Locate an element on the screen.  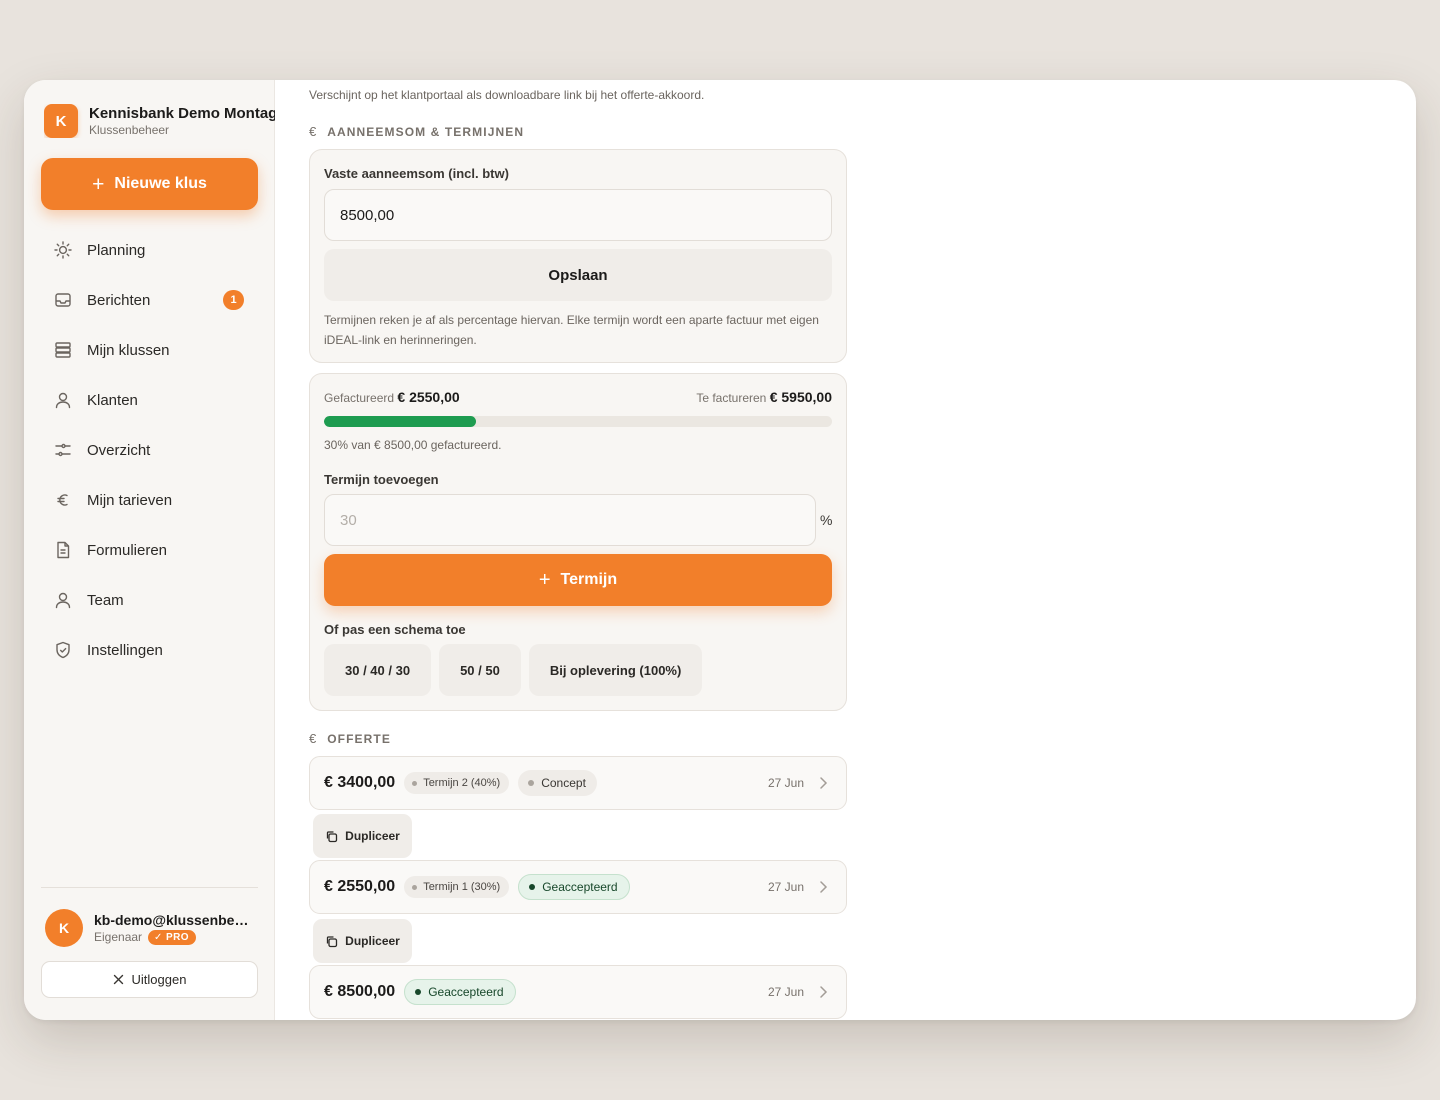
new-job-label: Nieuwe klus is located at coordinates (160, 183).